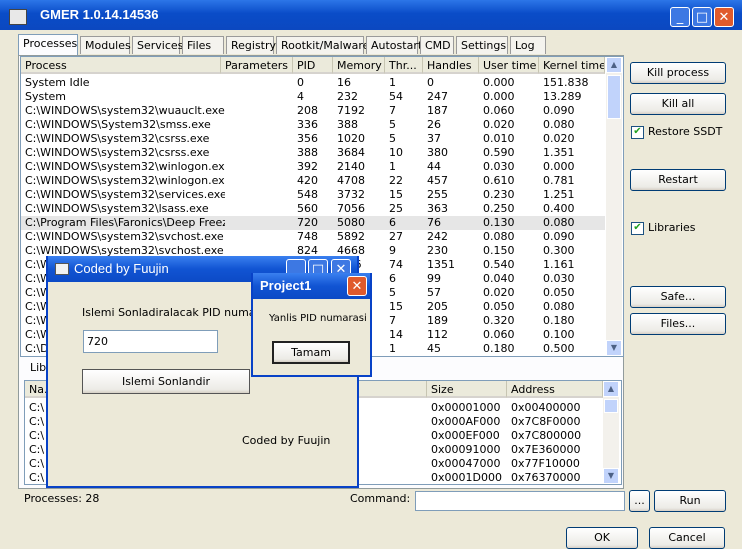 This screenshot has height=549, width=742. Describe the element at coordinates (545, 463) in the screenshot. I see `library-cell: 0x77F10000` at that location.